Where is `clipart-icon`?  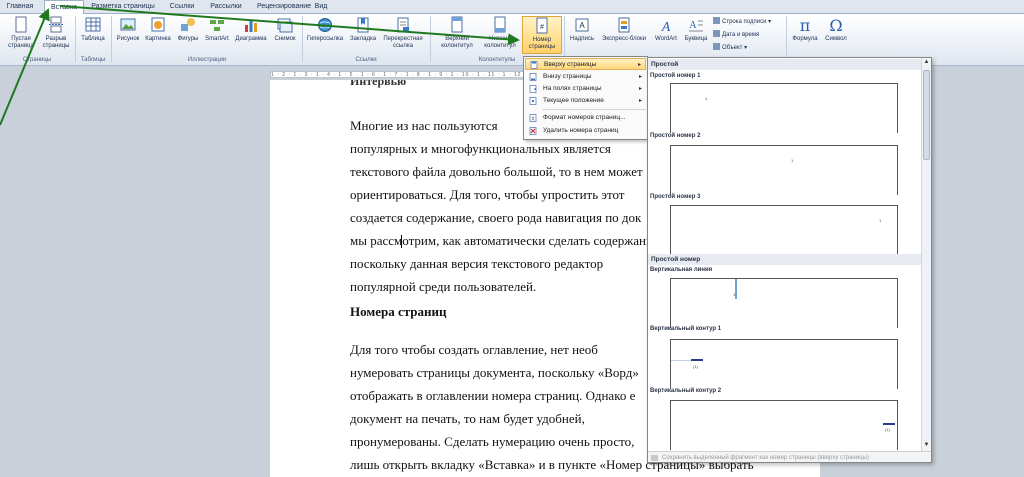
clipart-icon is located at coordinates (158, 24).